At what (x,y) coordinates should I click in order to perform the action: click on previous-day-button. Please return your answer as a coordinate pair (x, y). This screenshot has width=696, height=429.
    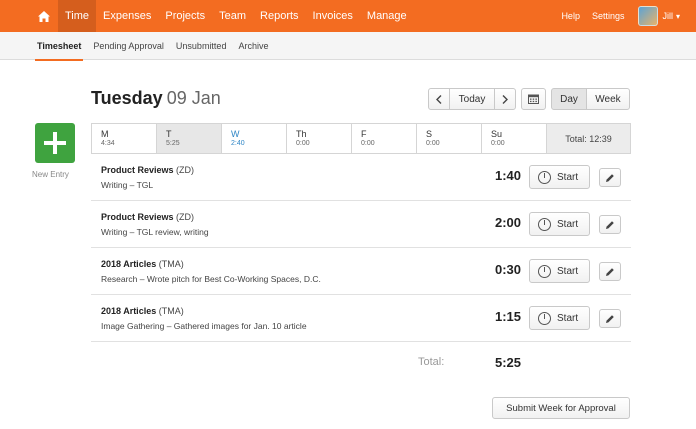
    Looking at the image, I should click on (439, 99).